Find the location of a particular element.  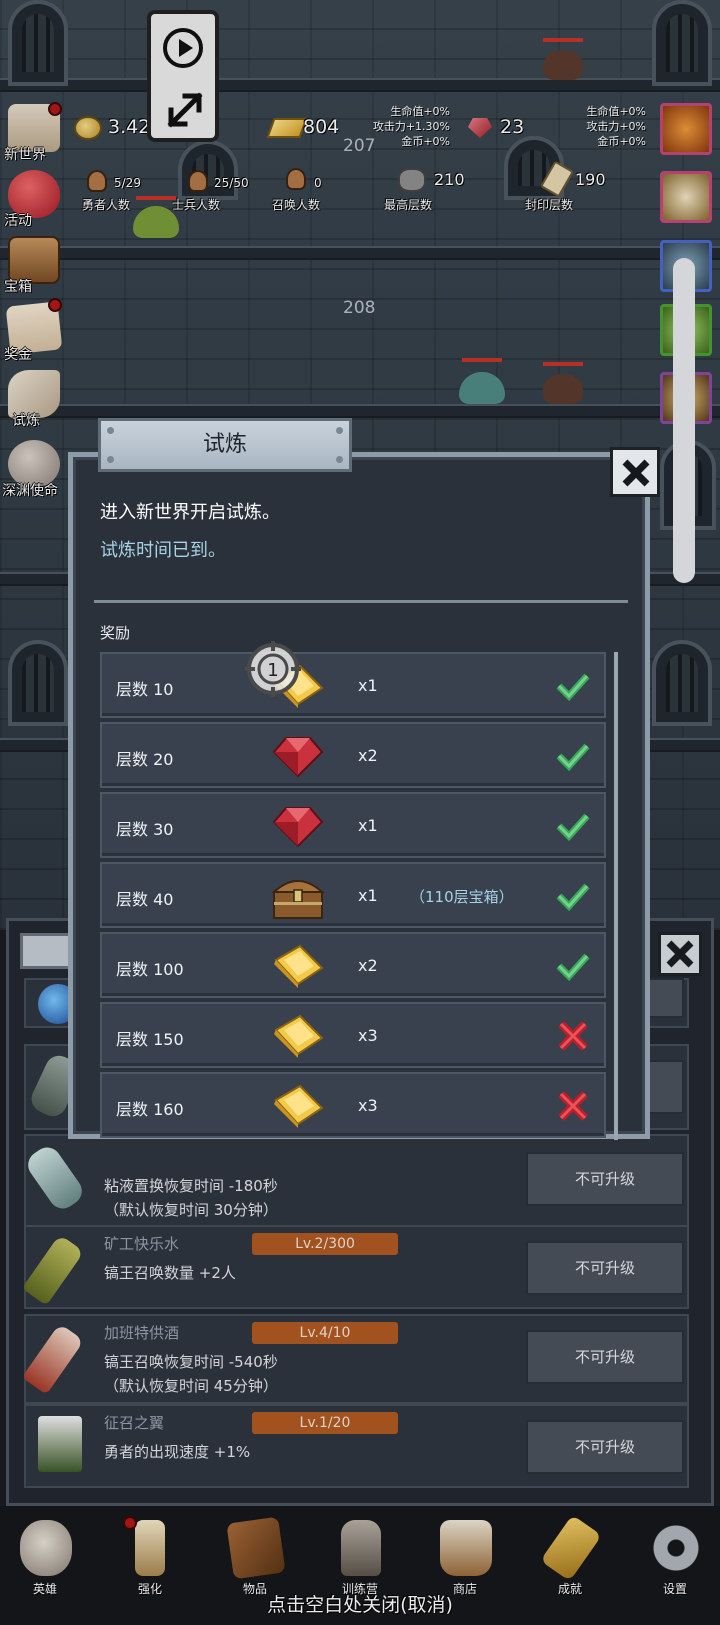

trial-intro-text: 进入新世界开启试炼。 is located at coordinates (190, 512).